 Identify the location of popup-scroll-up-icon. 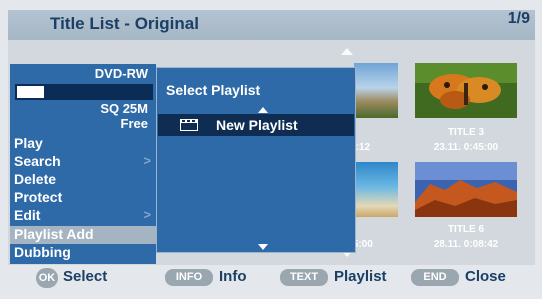
(263, 110).